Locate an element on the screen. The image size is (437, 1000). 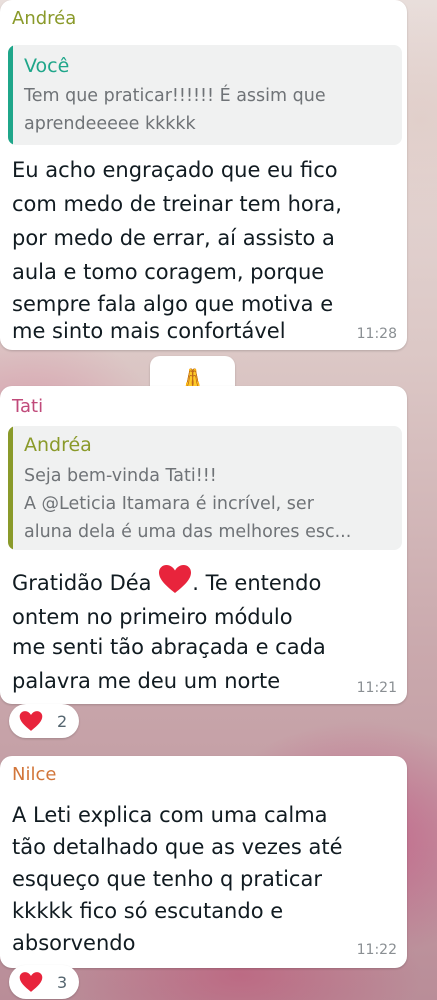
sender-name: Nilce is located at coordinates (34, 774).